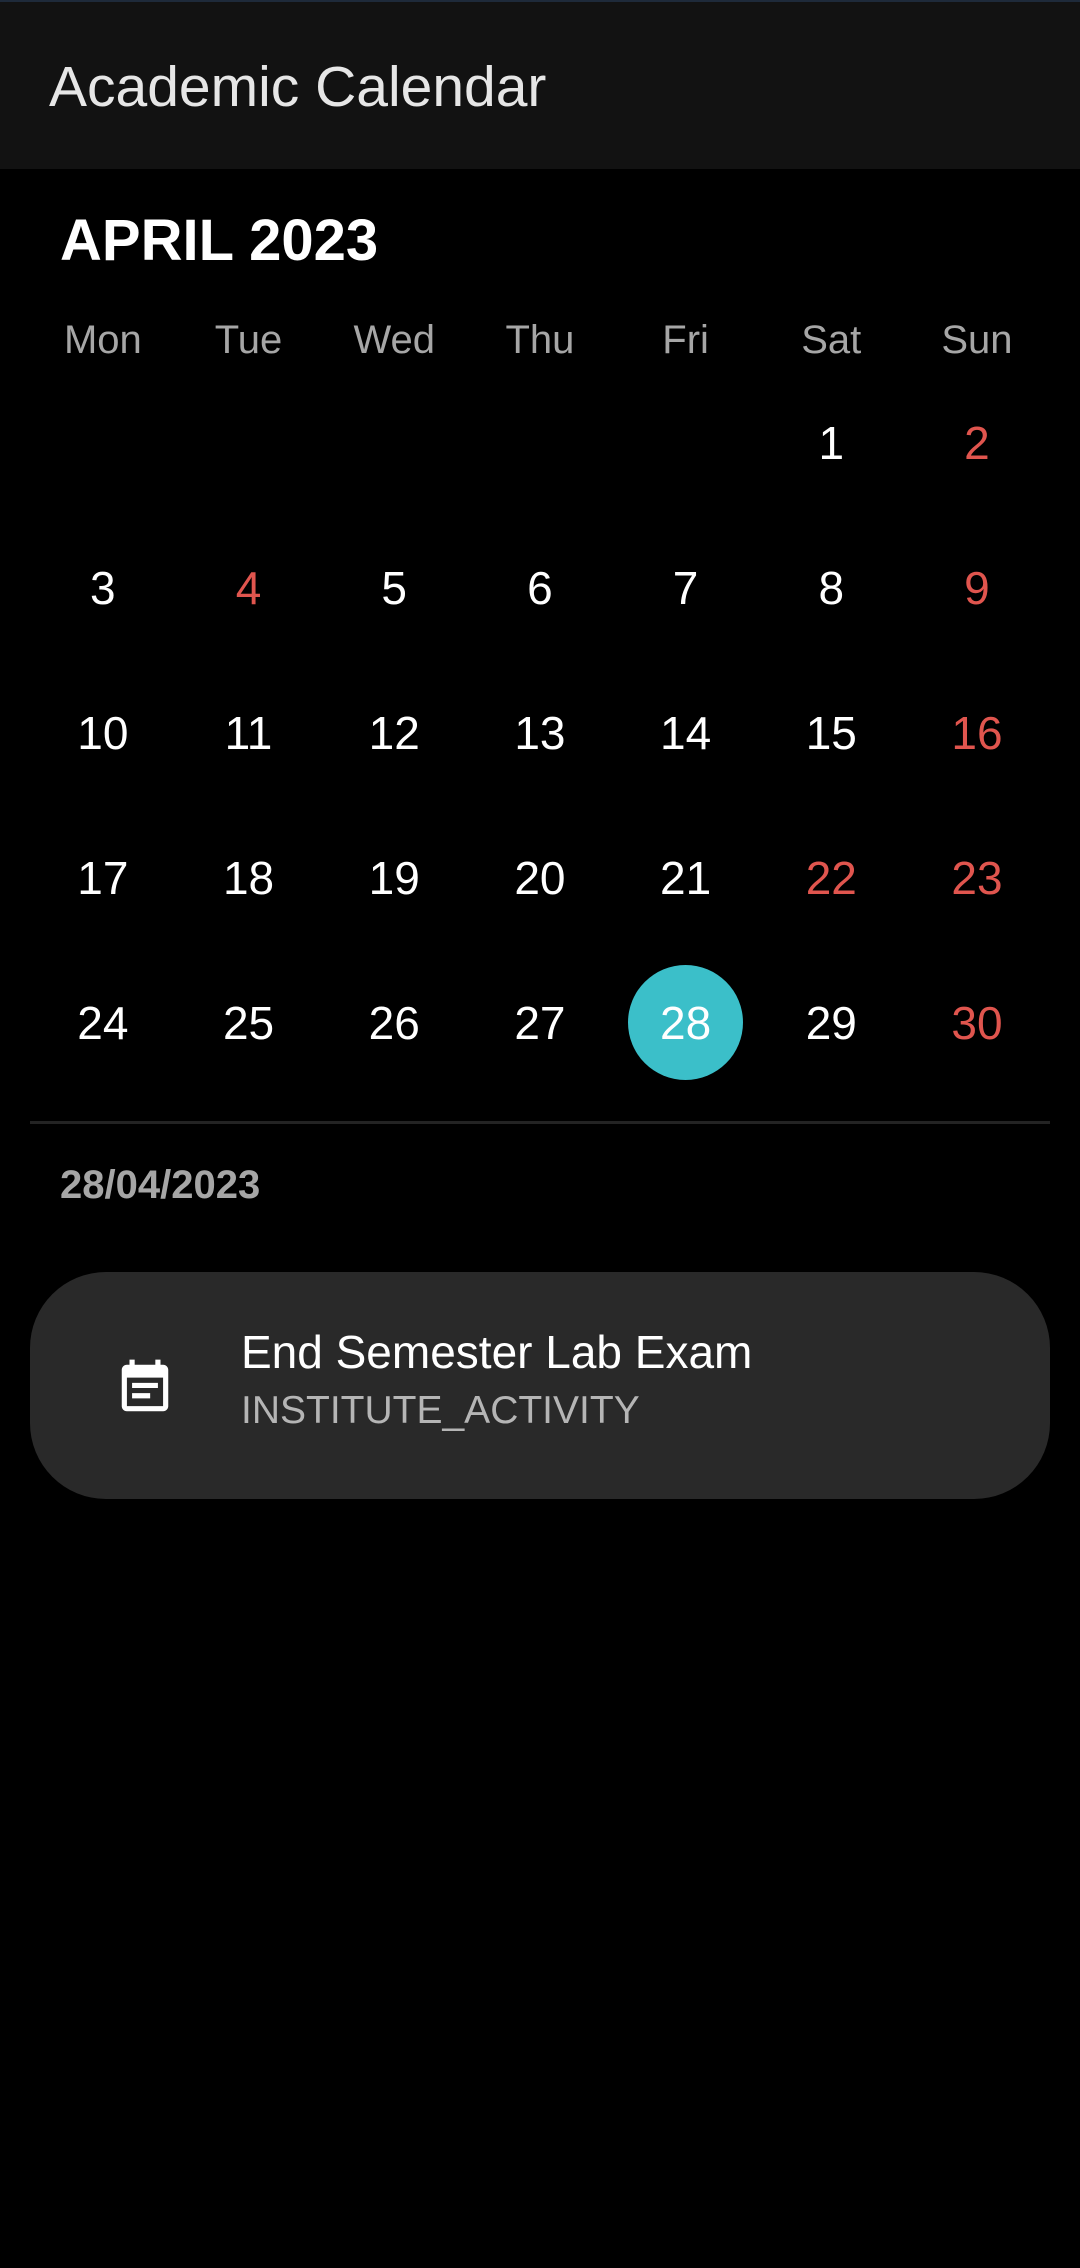 Image resolution: width=1080 pixels, height=2268 pixels. I want to click on day-2: 2, so click(976, 442).